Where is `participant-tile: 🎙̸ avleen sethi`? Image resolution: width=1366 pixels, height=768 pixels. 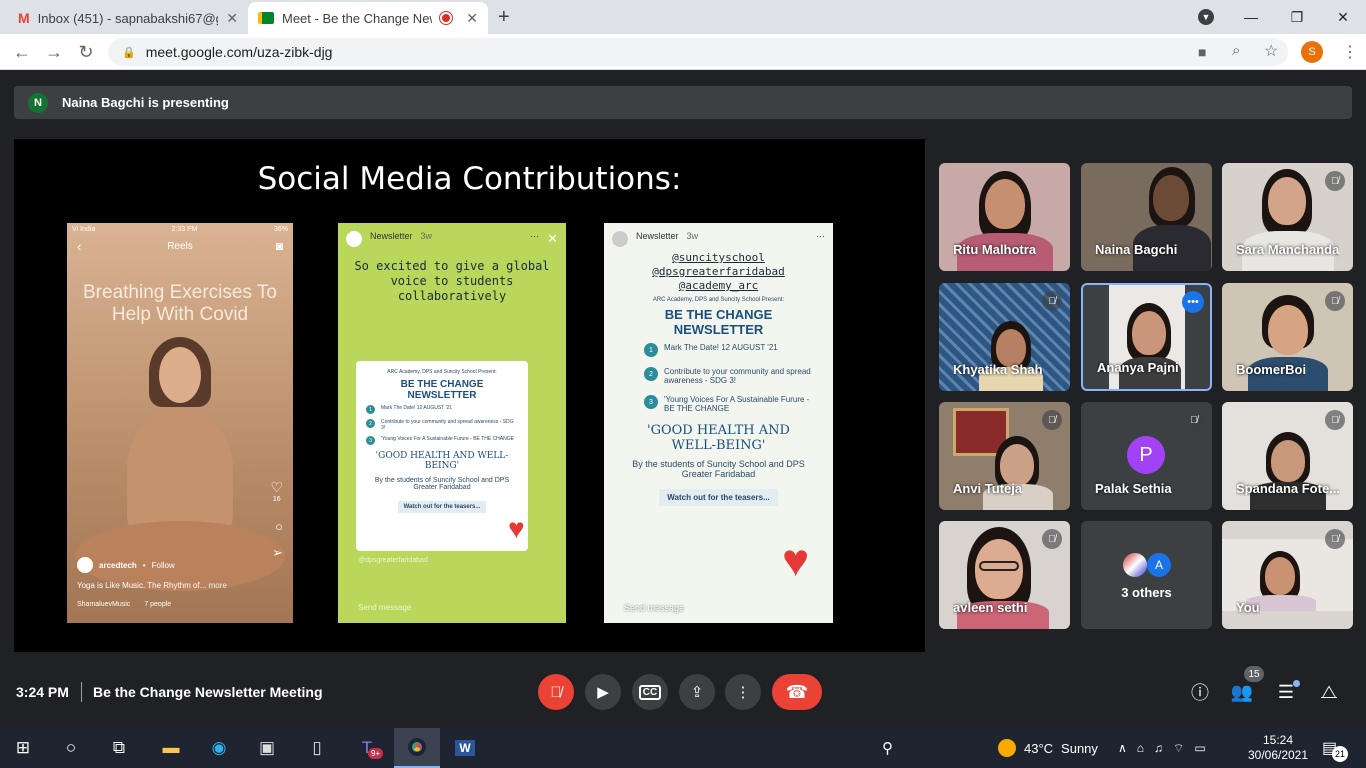
participant-tile: 🎙̸ avleen sethi is located at coordinates (1004, 575).